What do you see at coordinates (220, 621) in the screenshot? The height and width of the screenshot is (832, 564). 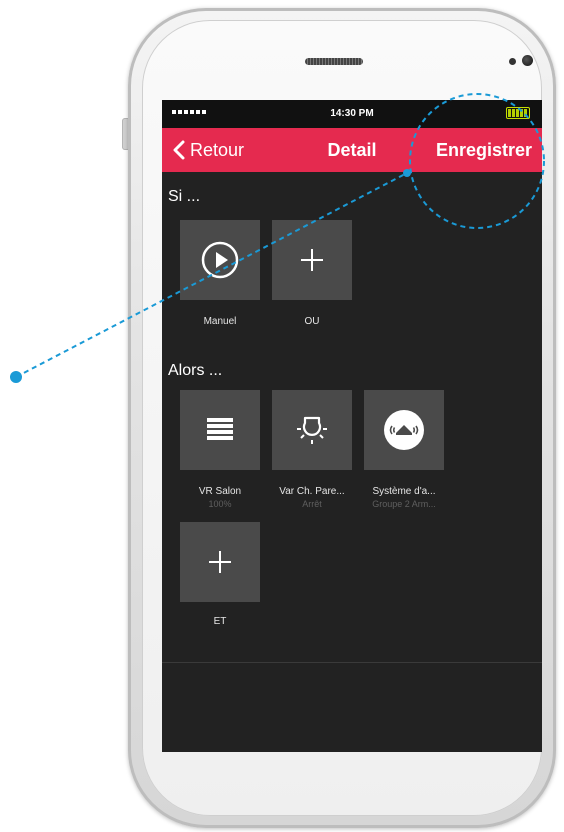 I see `and-tile-label: ET` at bounding box center [220, 621].